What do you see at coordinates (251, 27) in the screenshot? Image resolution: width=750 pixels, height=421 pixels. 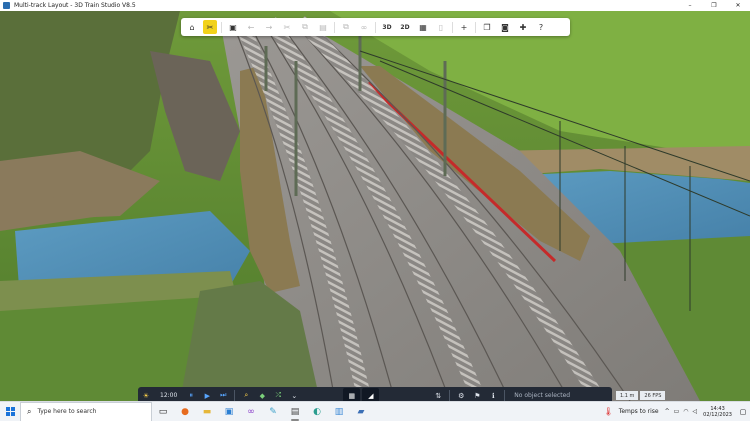 I see `undo-icon: ←` at bounding box center [251, 27].